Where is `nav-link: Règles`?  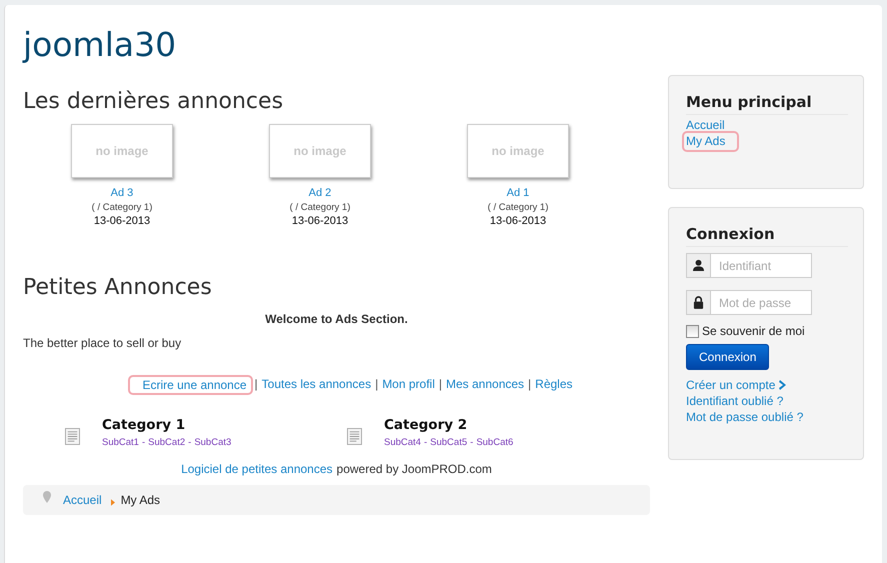
nav-link: Règles is located at coordinates (554, 385).